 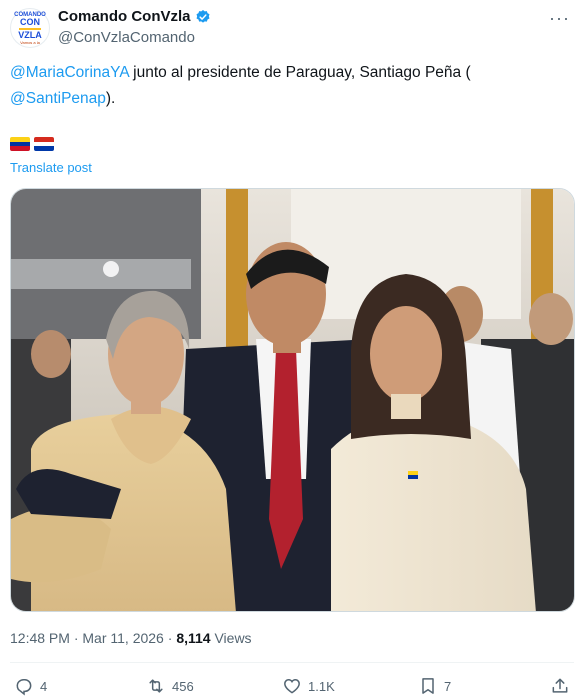 What do you see at coordinates (69, 72) in the screenshot?
I see `mention-link: @MariaCorinaYA` at bounding box center [69, 72].